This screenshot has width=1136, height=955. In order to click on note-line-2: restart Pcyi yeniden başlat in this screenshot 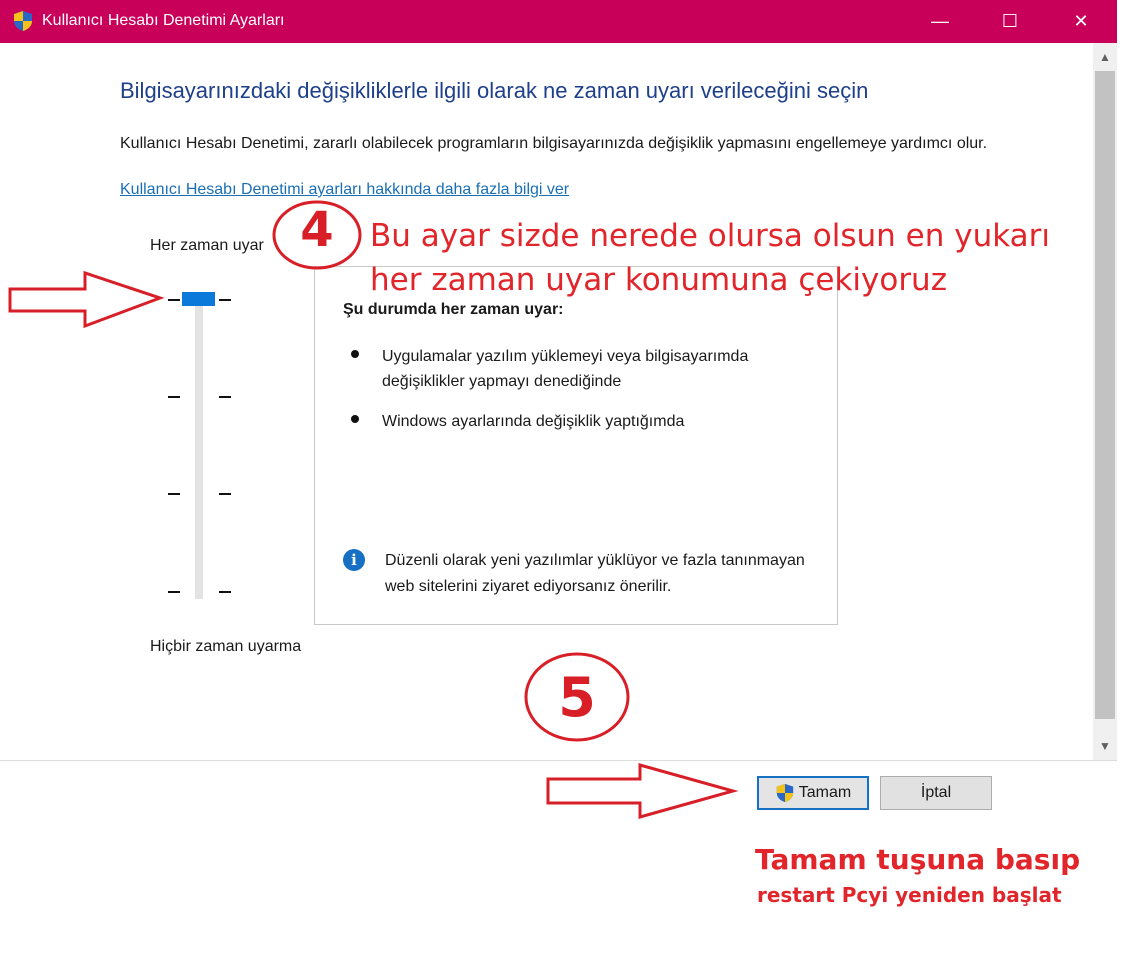, I will do `click(909, 895)`.